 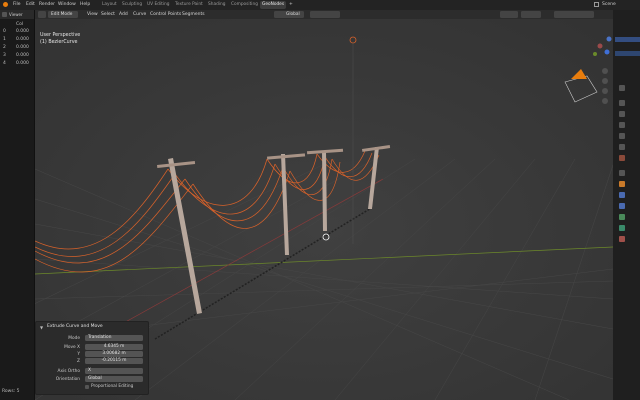 I want to click on orientation-label: Orientation, so click(x=67, y=379).